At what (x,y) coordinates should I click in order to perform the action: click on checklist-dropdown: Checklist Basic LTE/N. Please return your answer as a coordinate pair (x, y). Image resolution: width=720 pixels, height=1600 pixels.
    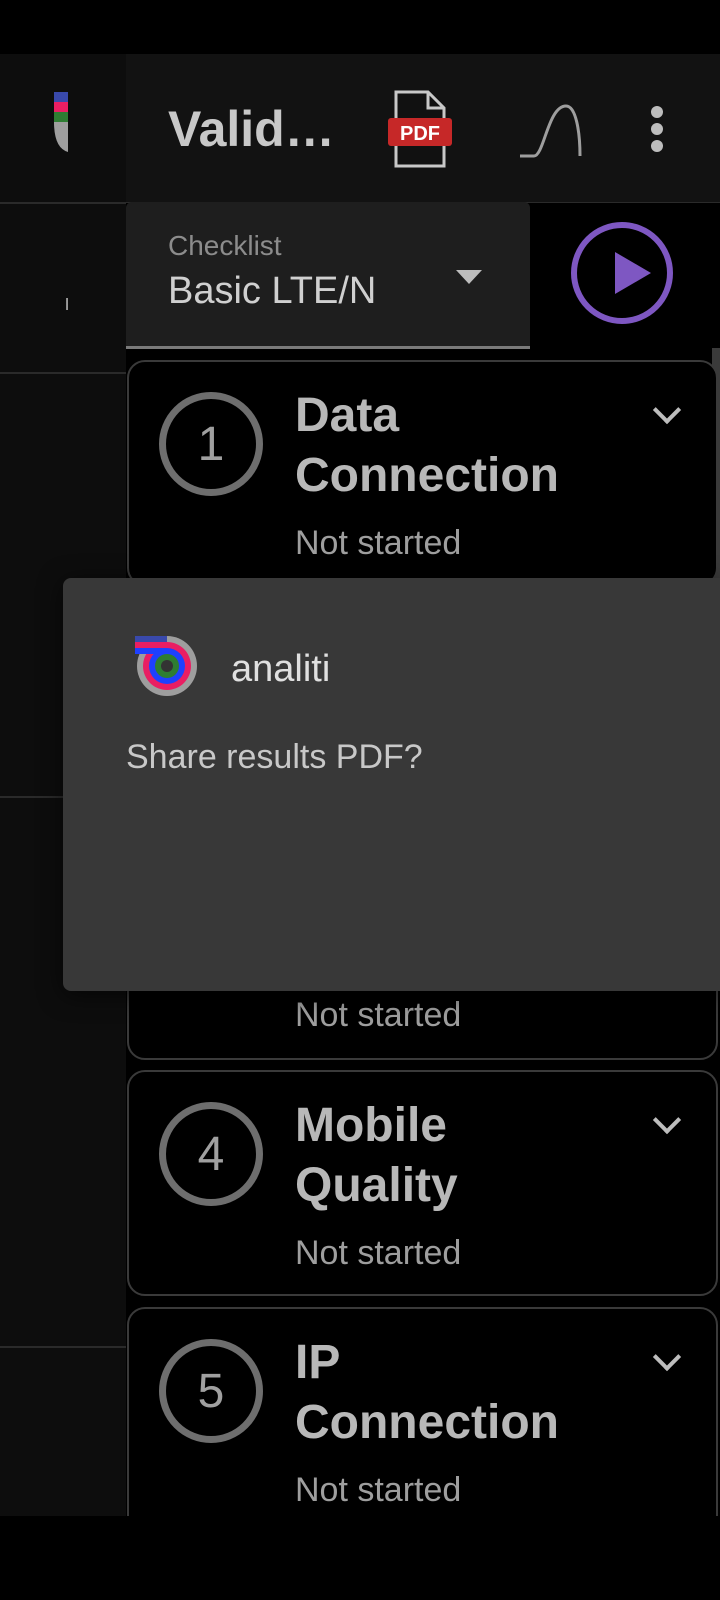
    Looking at the image, I should click on (328, 275).